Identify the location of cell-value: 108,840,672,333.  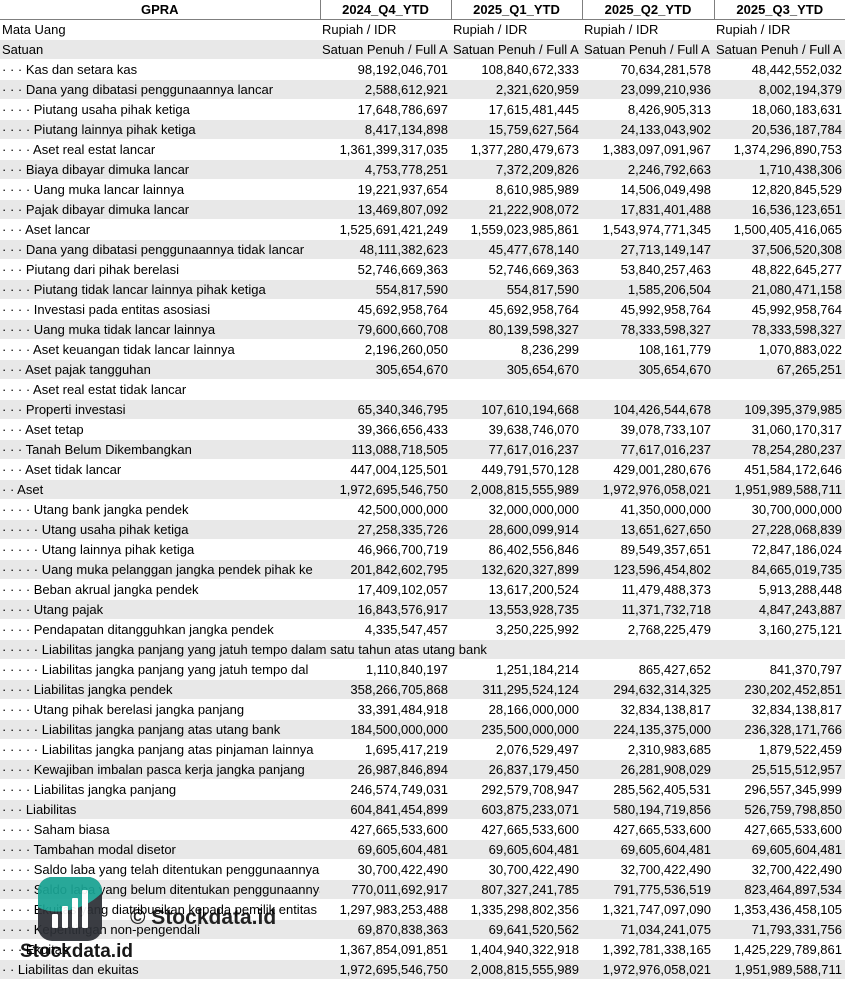
(516, 69).